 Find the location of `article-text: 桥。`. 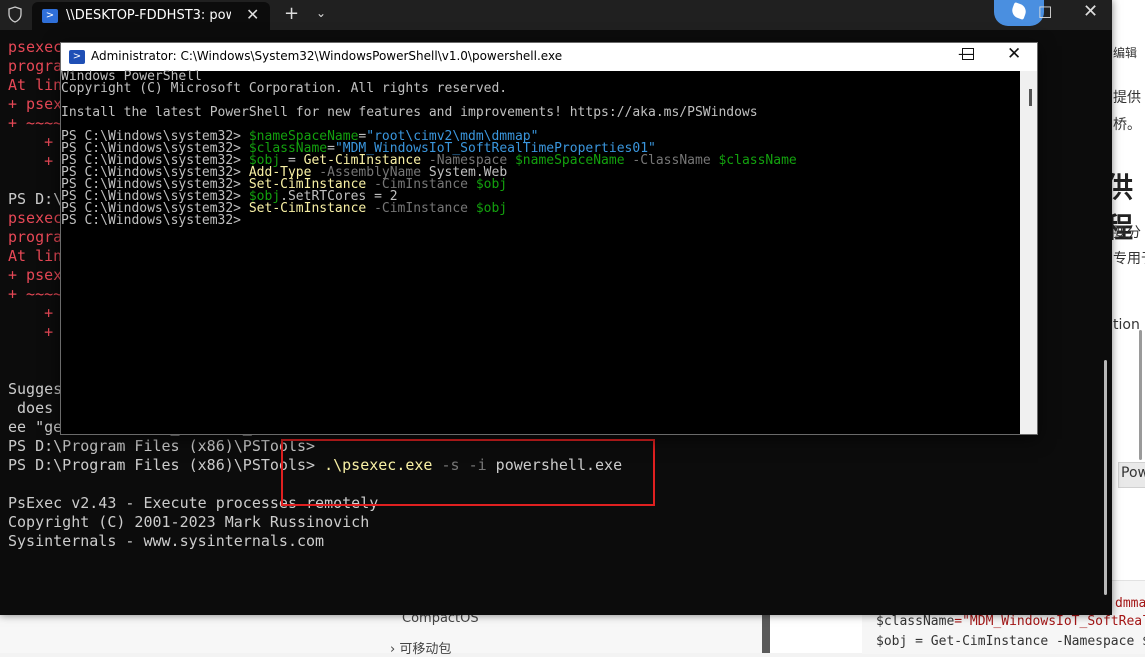

article-text: 桥。 is located at coordinates (1127, 125).